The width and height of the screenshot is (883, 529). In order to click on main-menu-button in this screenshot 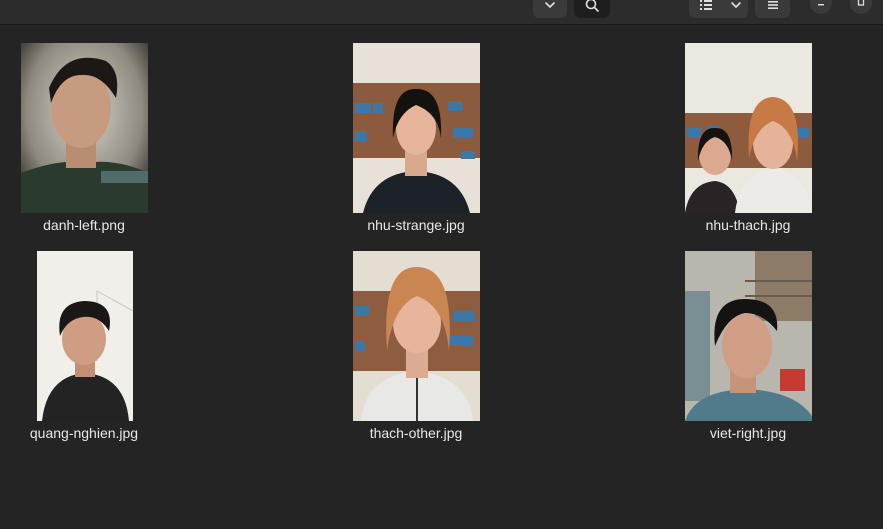, I will do `click(772, 9)`.